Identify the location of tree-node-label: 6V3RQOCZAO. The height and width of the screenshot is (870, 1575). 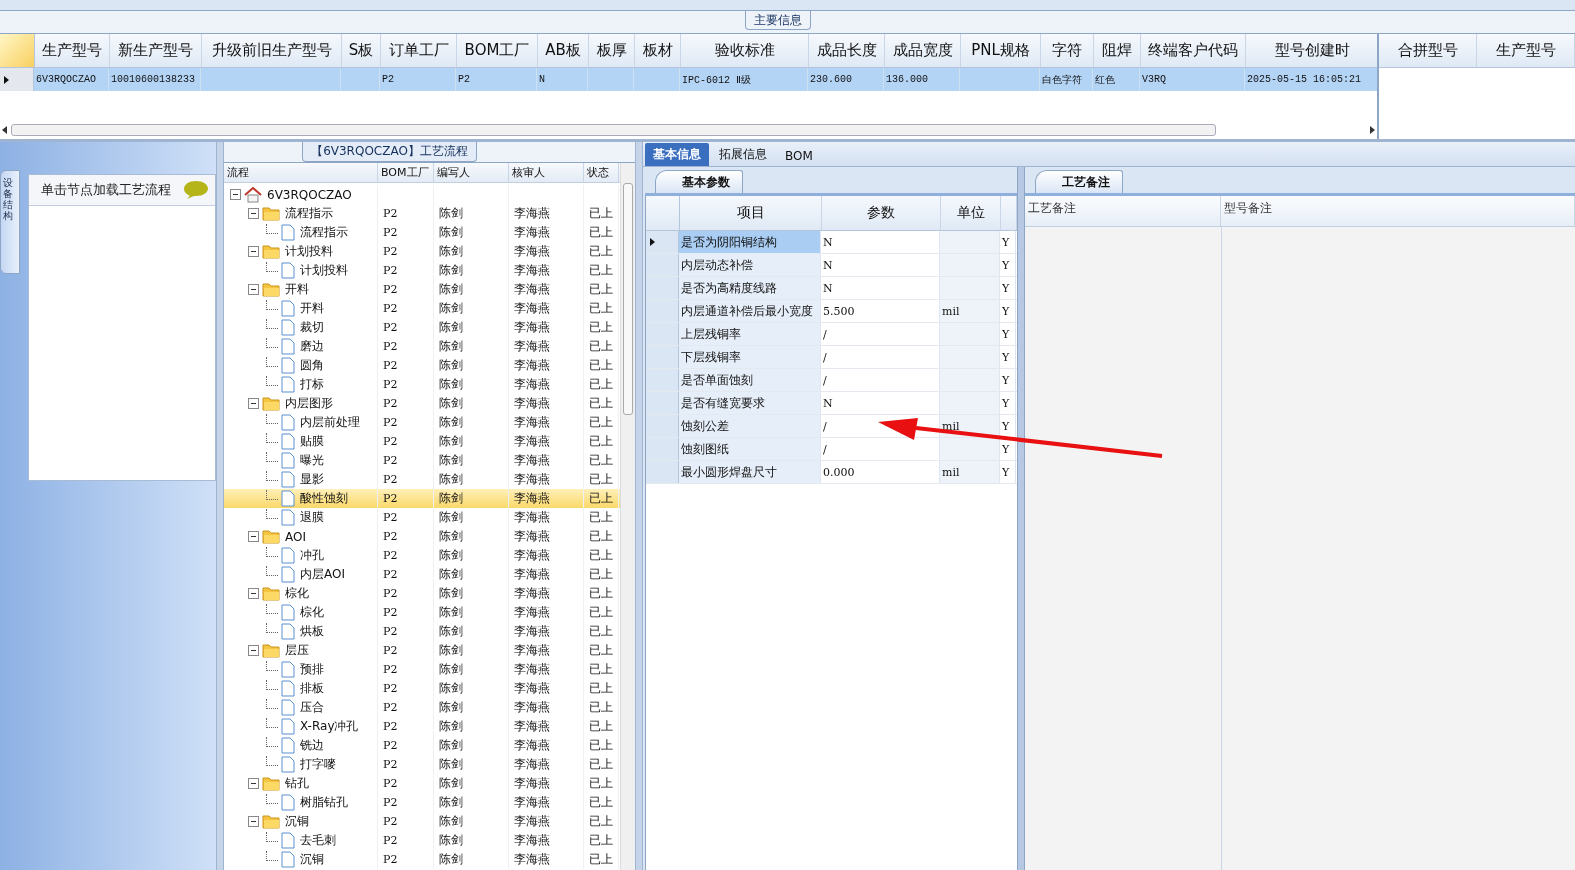
(309, 194).